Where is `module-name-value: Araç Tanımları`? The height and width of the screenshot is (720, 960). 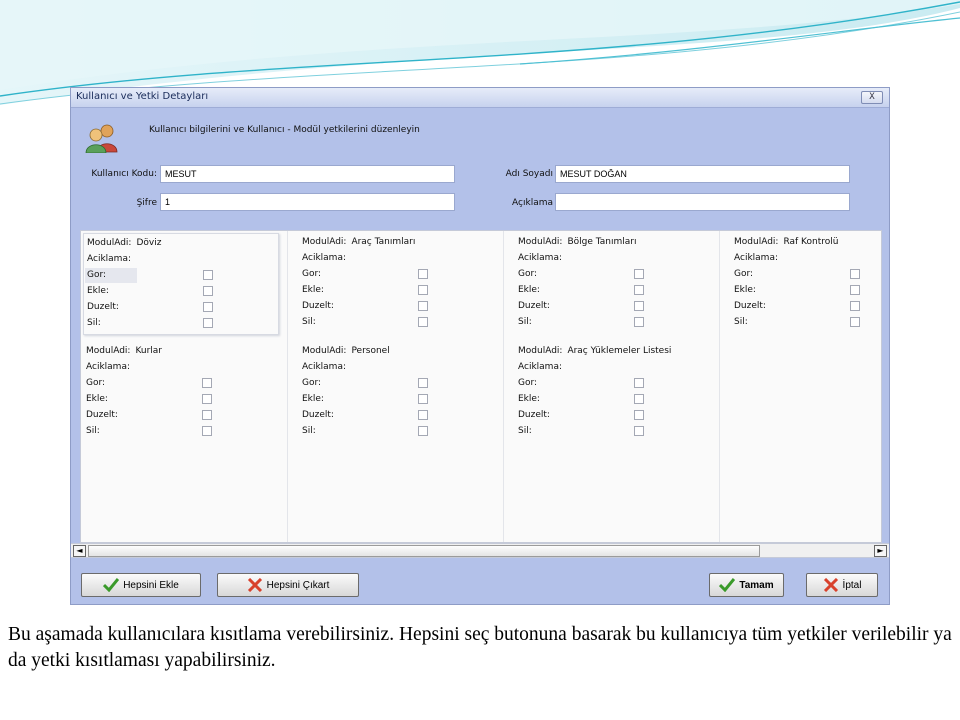
module-name-value: Araç Tanımları is located at coordinates (383, 242).